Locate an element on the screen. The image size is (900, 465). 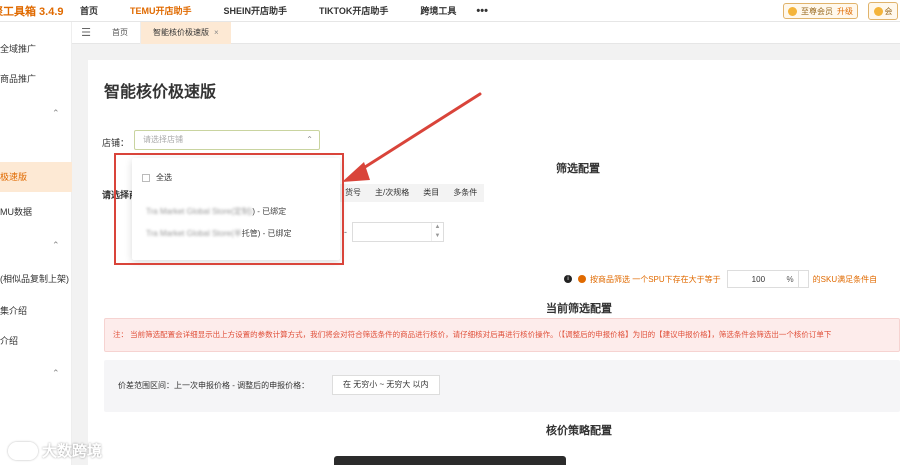
sku-filter-row: i 按商品筛选 一个SPU下存在大于等于 100 % 的SKU满足条件自 is located at coordinates (720, 279).